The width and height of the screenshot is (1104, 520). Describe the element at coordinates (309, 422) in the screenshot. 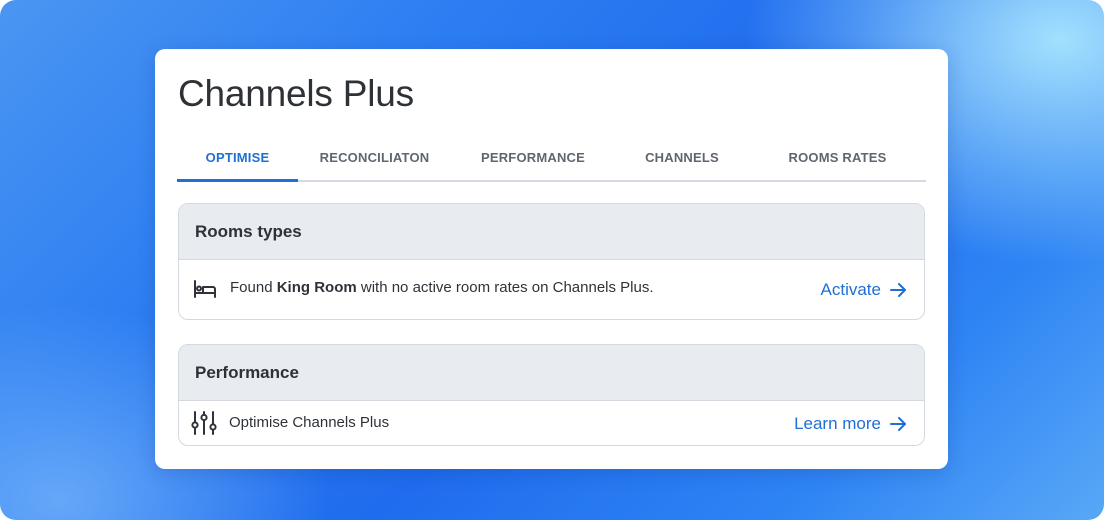

I see `performance-message: Optimise Channels Plus` at that location.